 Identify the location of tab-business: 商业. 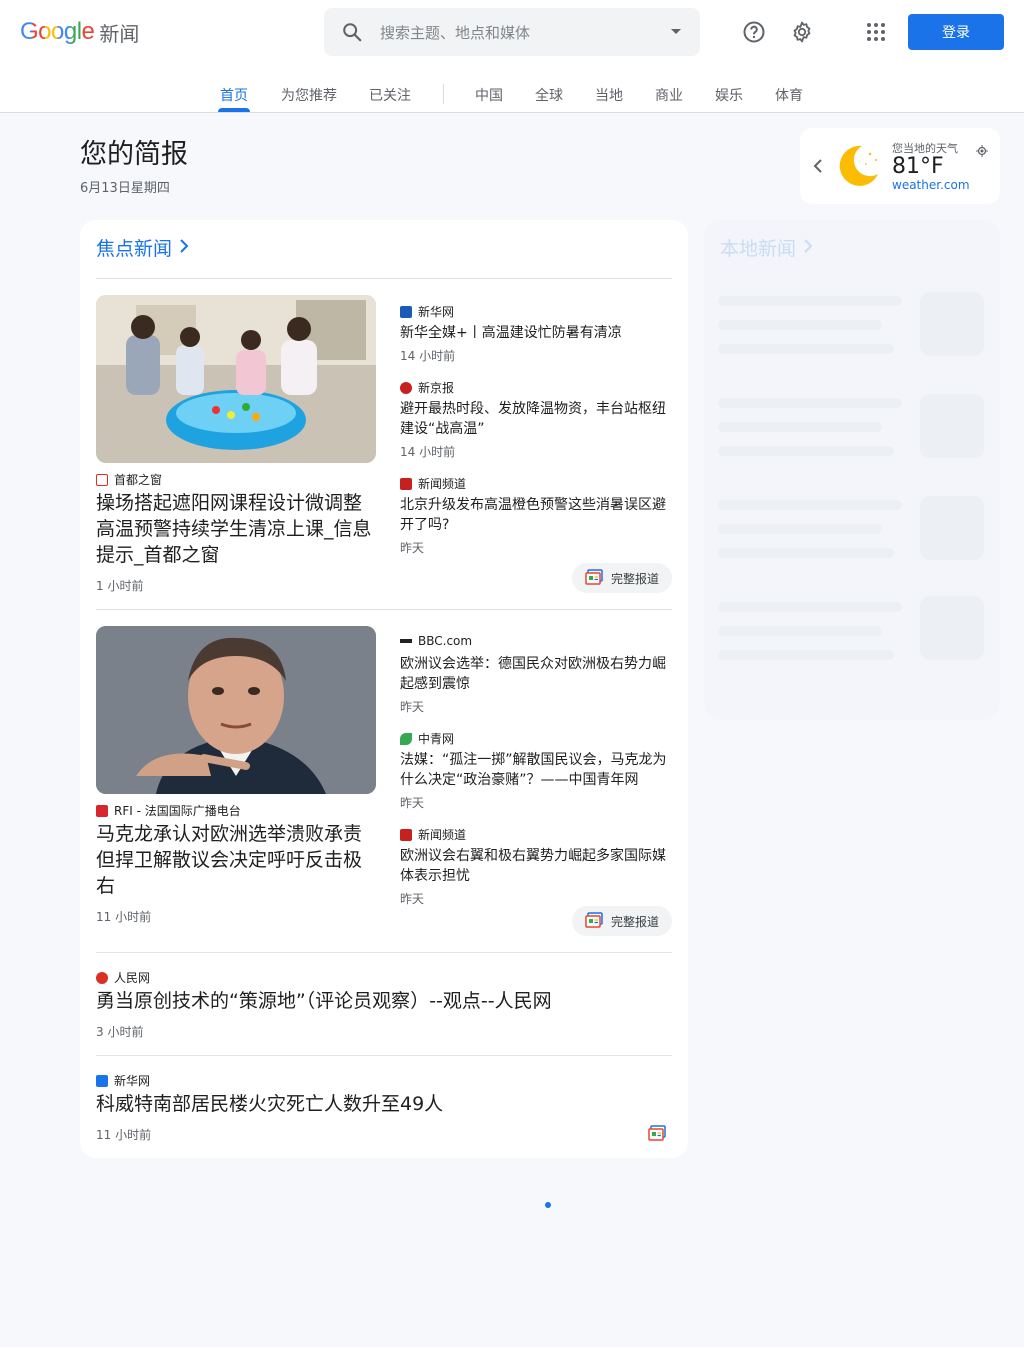
(669, 92).